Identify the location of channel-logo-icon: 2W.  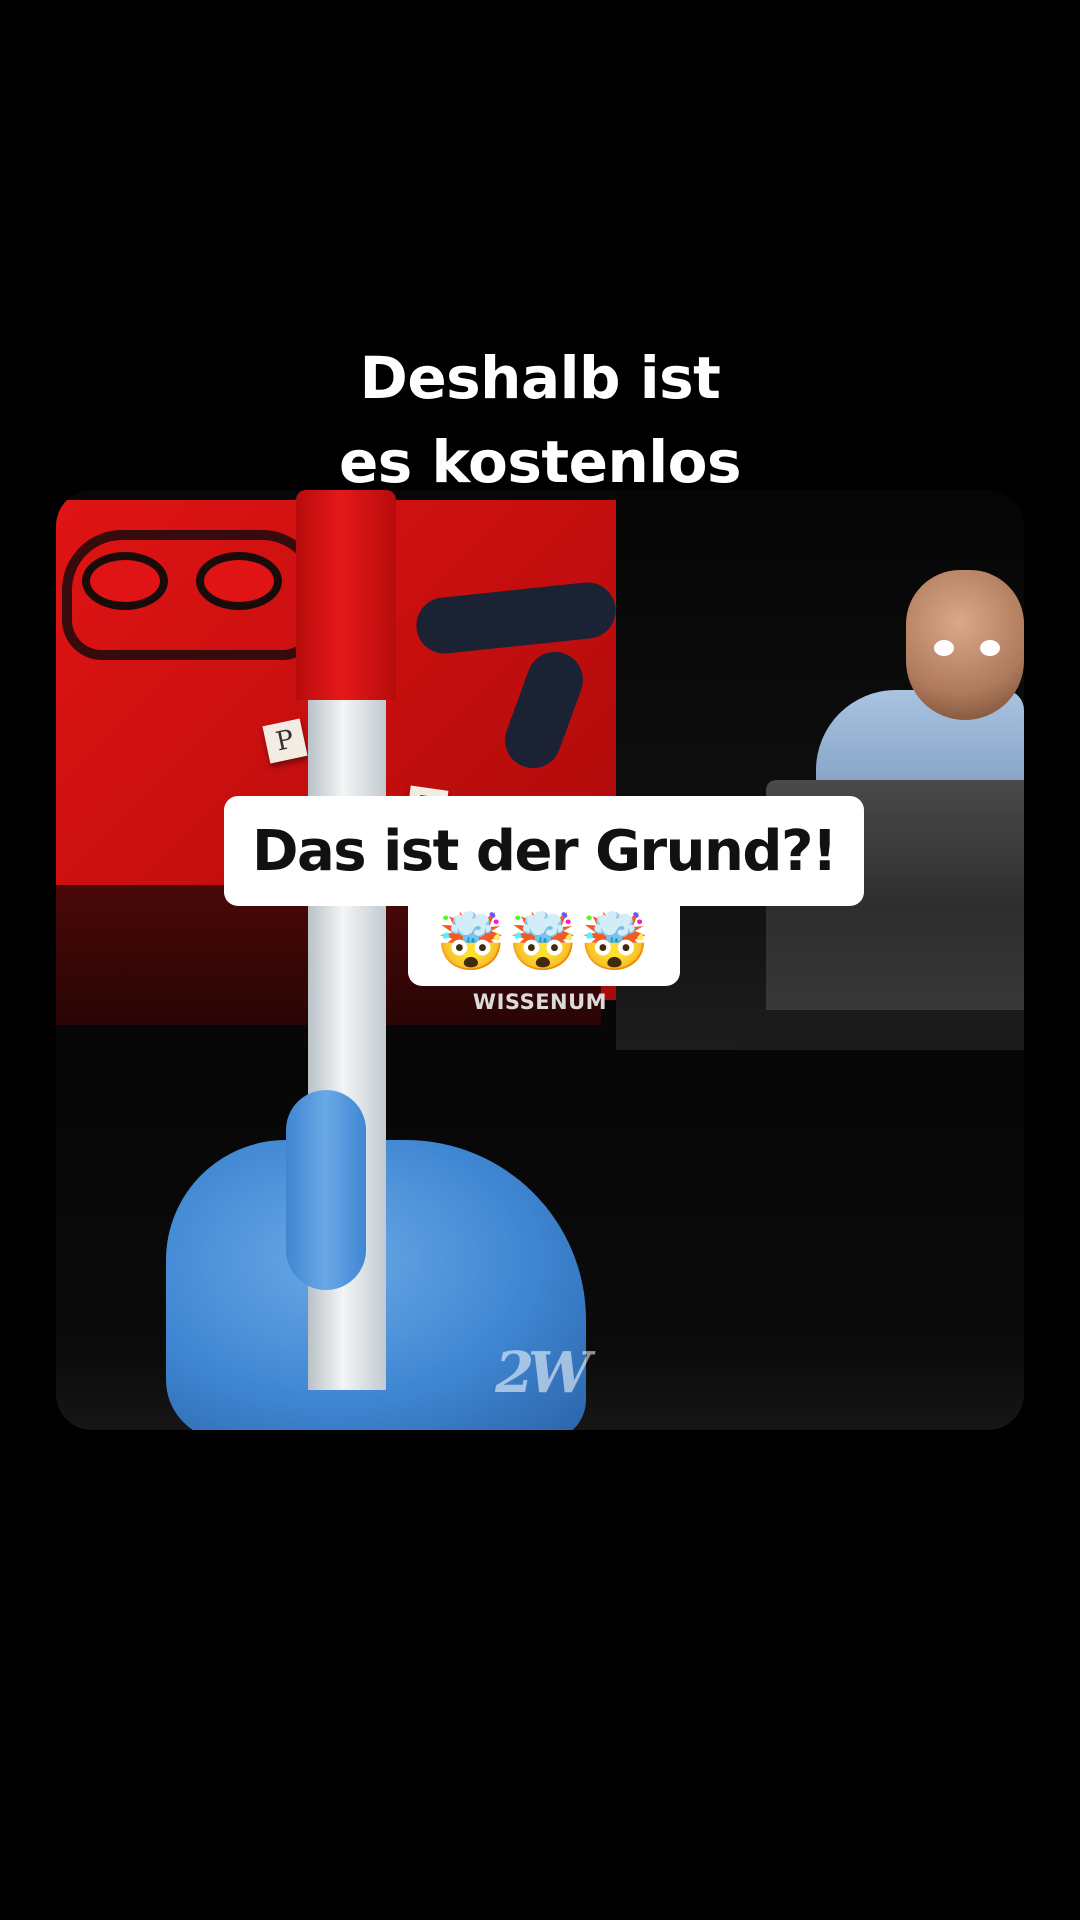
(543, 1373).